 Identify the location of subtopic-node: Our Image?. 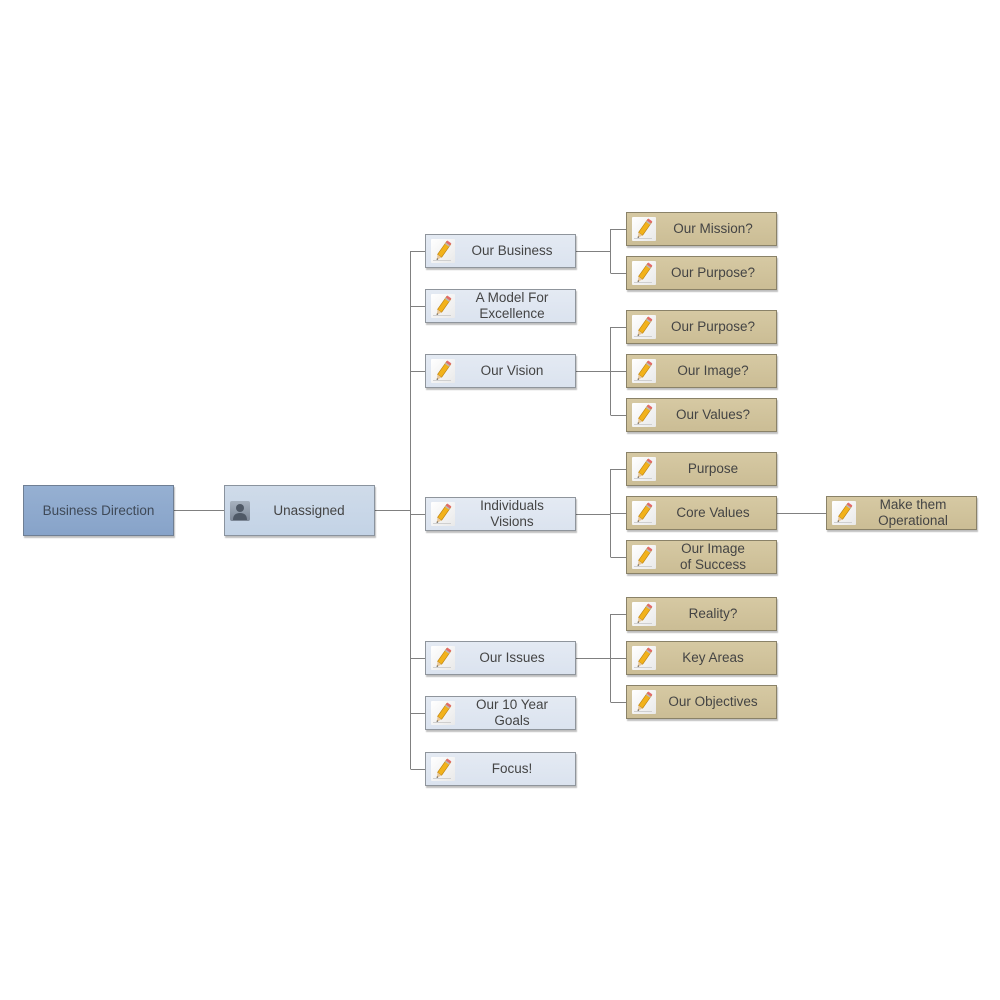
(701, 371).